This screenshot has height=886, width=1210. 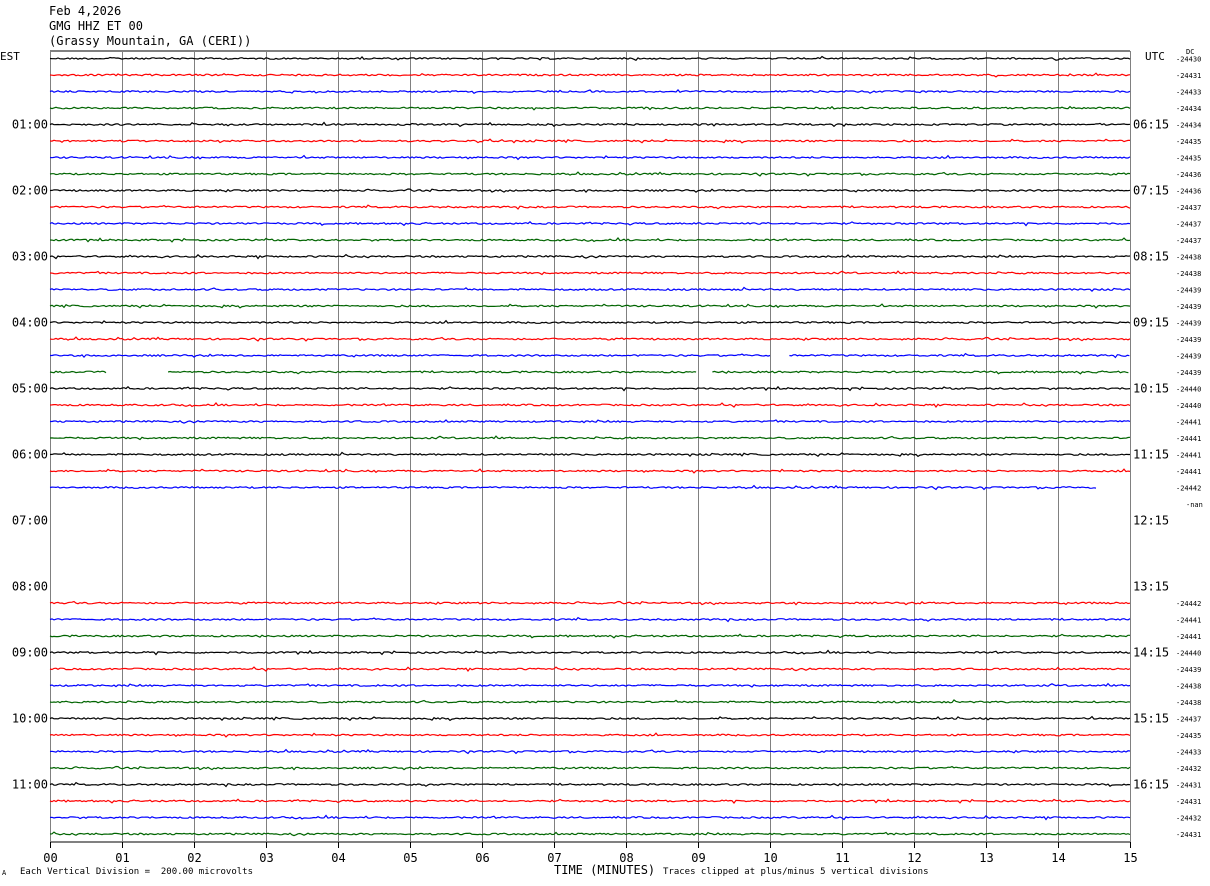 I want to click on est-hour-label: 04:00, so click(x=30, y=323).